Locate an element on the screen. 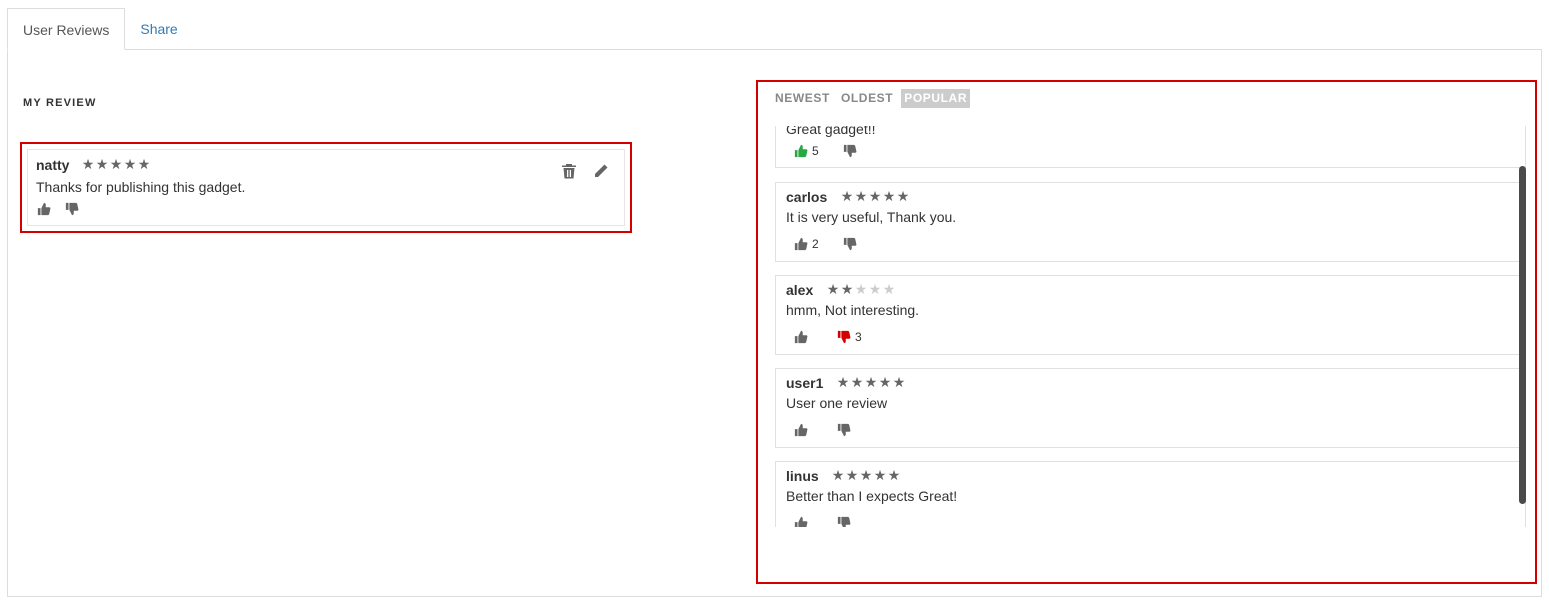 The height and width of the screenshot is (607, 1549). sort-popular-button: POPULAR is located at coordinates (936, 98).